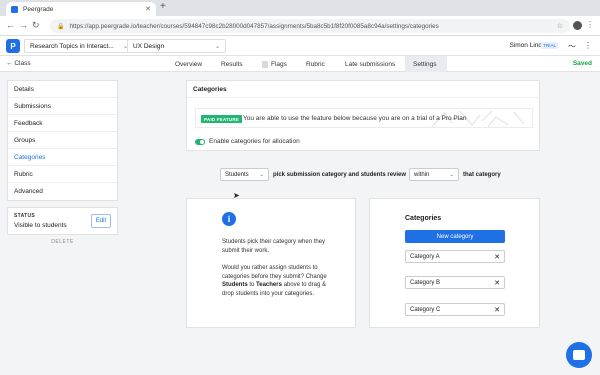 The height and width of the screenshot is (375, 600). Describe the element at coordinates (62, 123) in the screenshot. I see `sidebar-item-feedback: Feedback` at that location.